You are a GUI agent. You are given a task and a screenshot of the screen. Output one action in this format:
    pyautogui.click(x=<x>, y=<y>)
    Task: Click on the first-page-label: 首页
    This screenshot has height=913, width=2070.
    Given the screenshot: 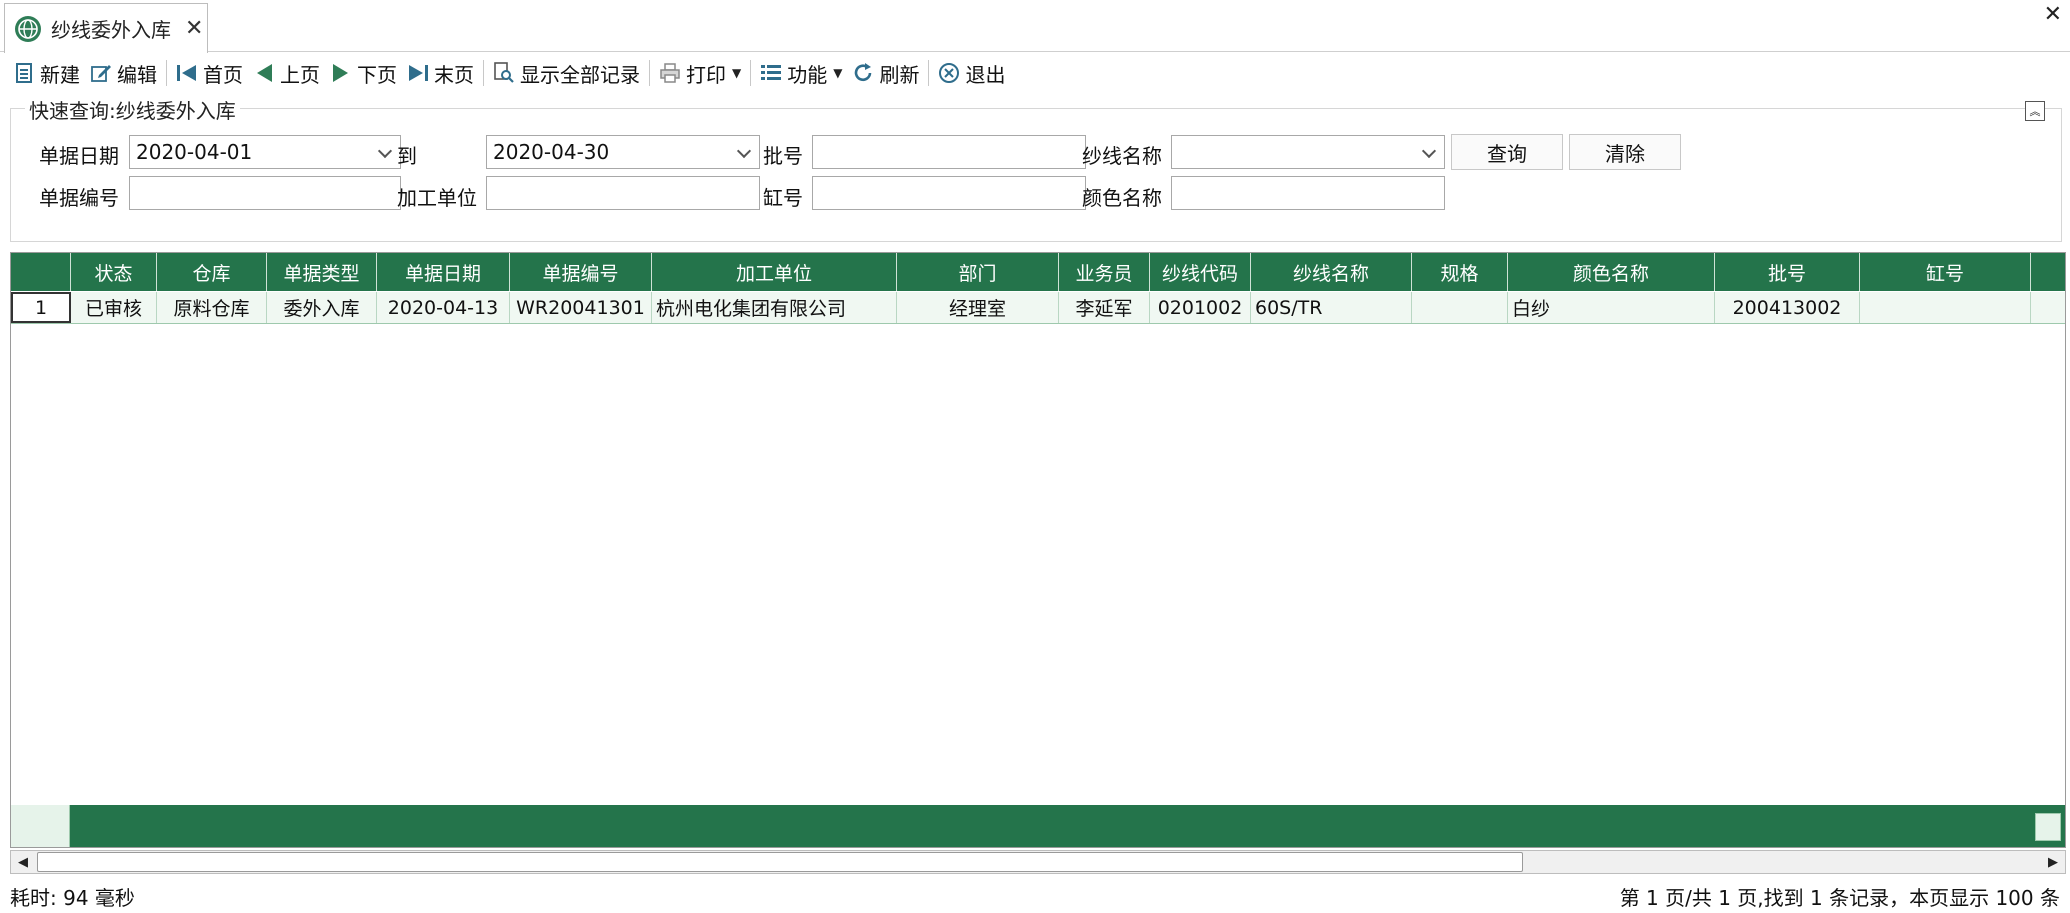 What is the action you would take?
    pyautogui.click(x=223, y=74)
    